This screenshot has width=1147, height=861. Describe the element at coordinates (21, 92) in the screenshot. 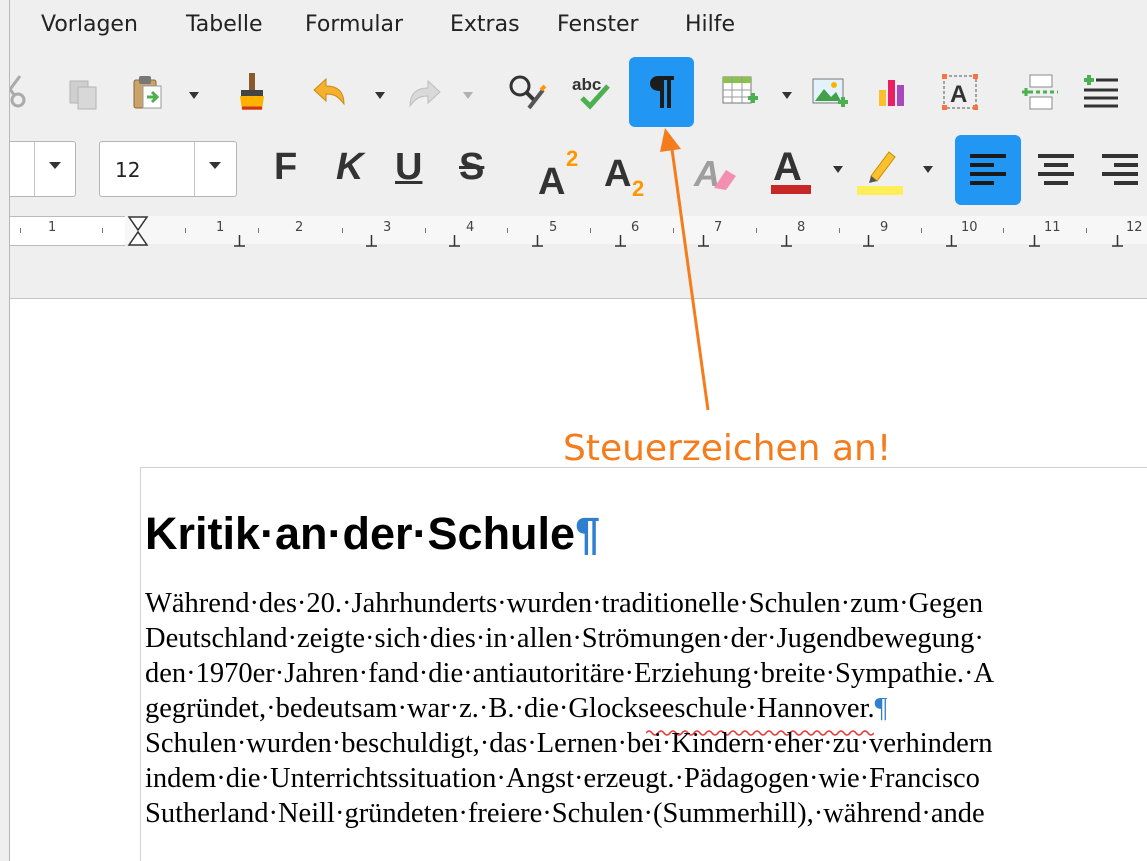

I see `cut-icon` at that location.